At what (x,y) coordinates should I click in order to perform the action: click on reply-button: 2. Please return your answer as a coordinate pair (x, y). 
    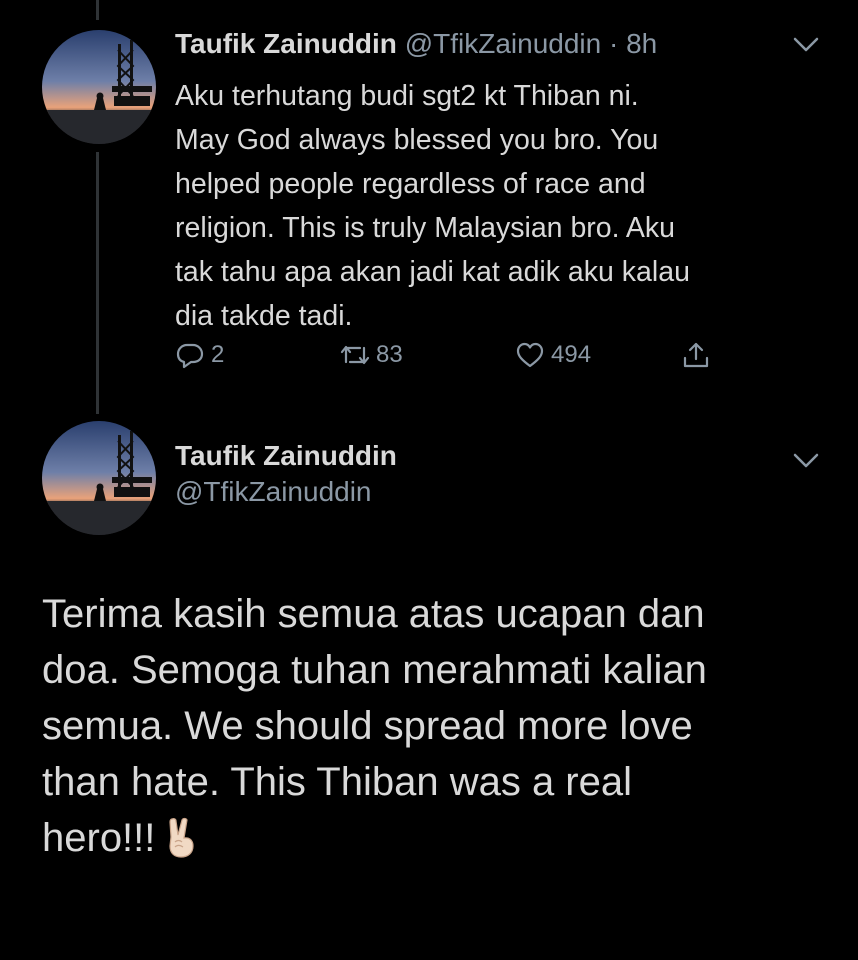
    Looking at the image, I should click on (199, 355).